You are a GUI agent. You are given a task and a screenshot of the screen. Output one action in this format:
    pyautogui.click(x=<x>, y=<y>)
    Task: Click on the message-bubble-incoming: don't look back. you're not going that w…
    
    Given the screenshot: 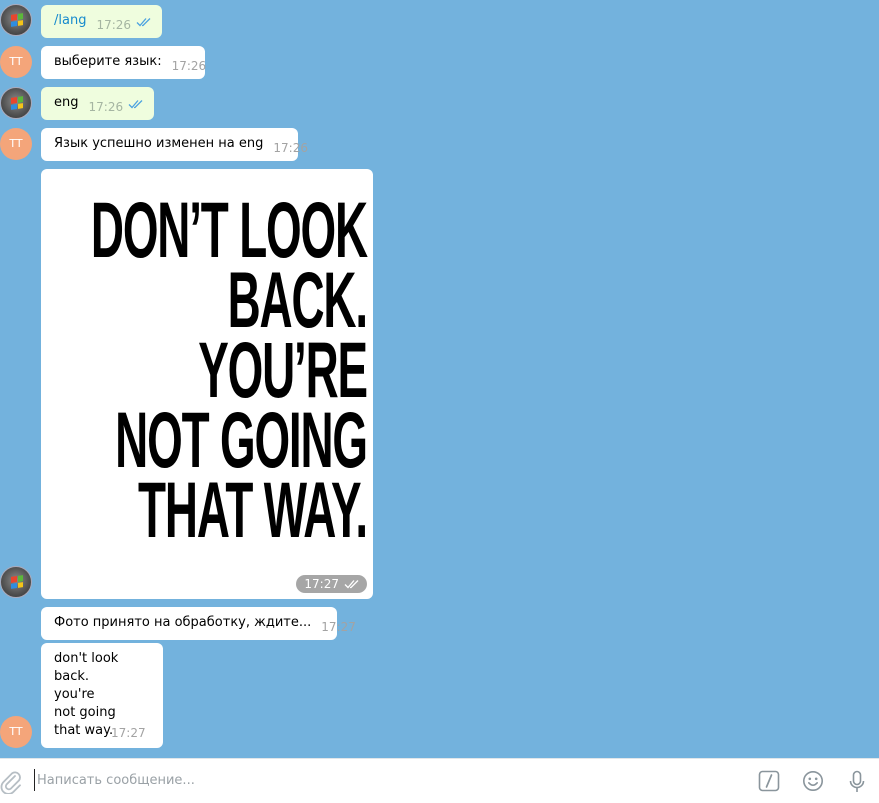 What is the action you would take?
    pyautogui.click(x=102, y=695)
    